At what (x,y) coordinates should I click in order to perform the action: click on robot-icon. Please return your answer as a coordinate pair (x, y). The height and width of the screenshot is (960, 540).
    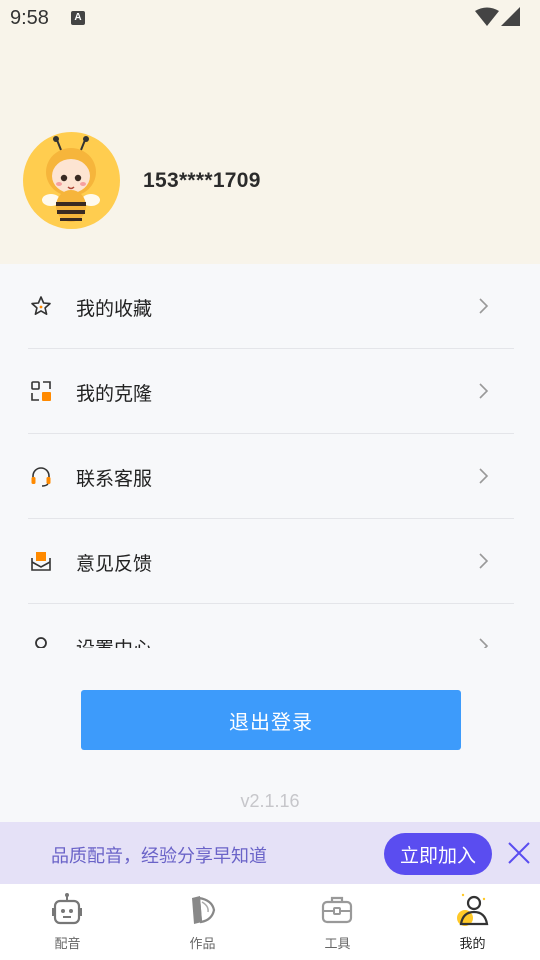
    Looking at the image, I should click on (67, 909).